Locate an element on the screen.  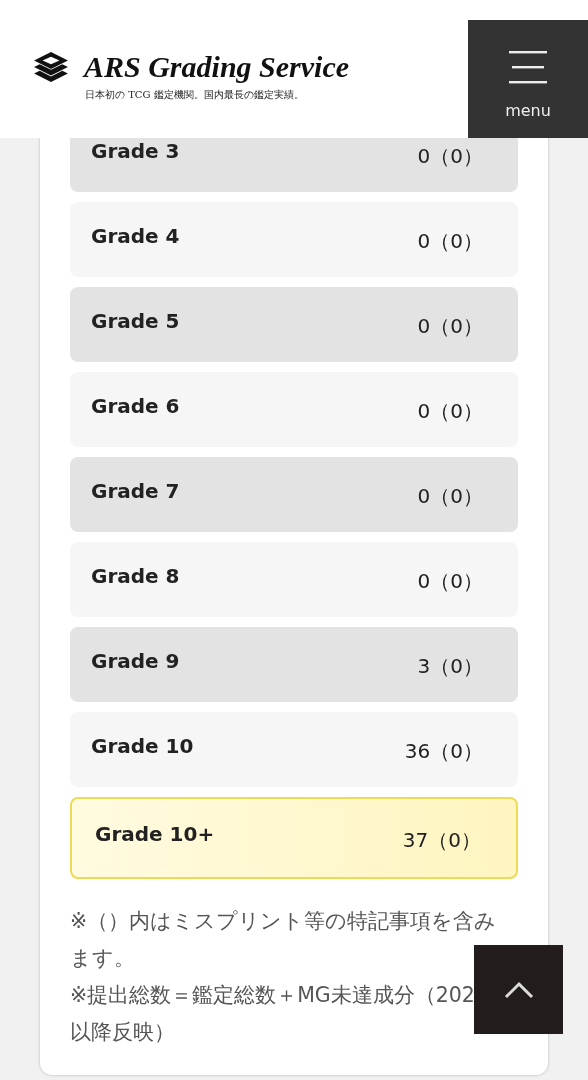
menu-button: menu is located at coordinates (528, 79).